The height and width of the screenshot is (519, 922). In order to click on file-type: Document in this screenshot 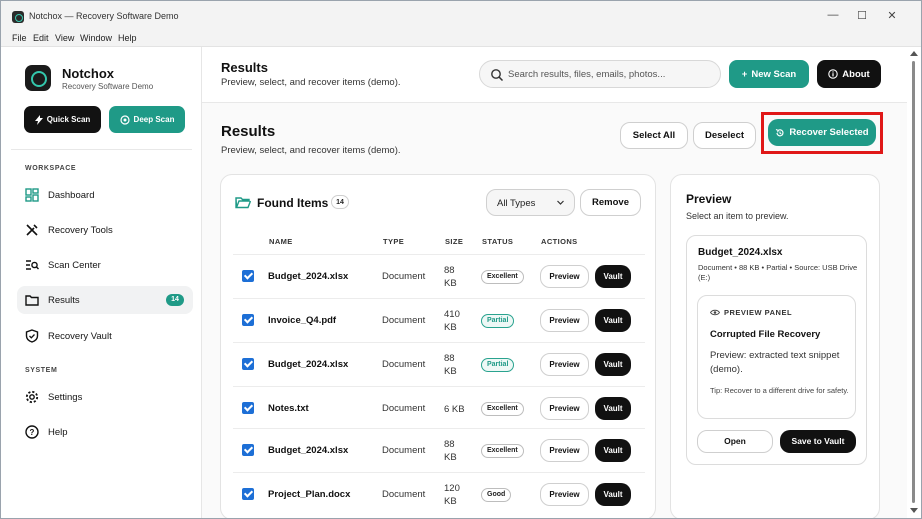, I will do `click(404, 276)`.